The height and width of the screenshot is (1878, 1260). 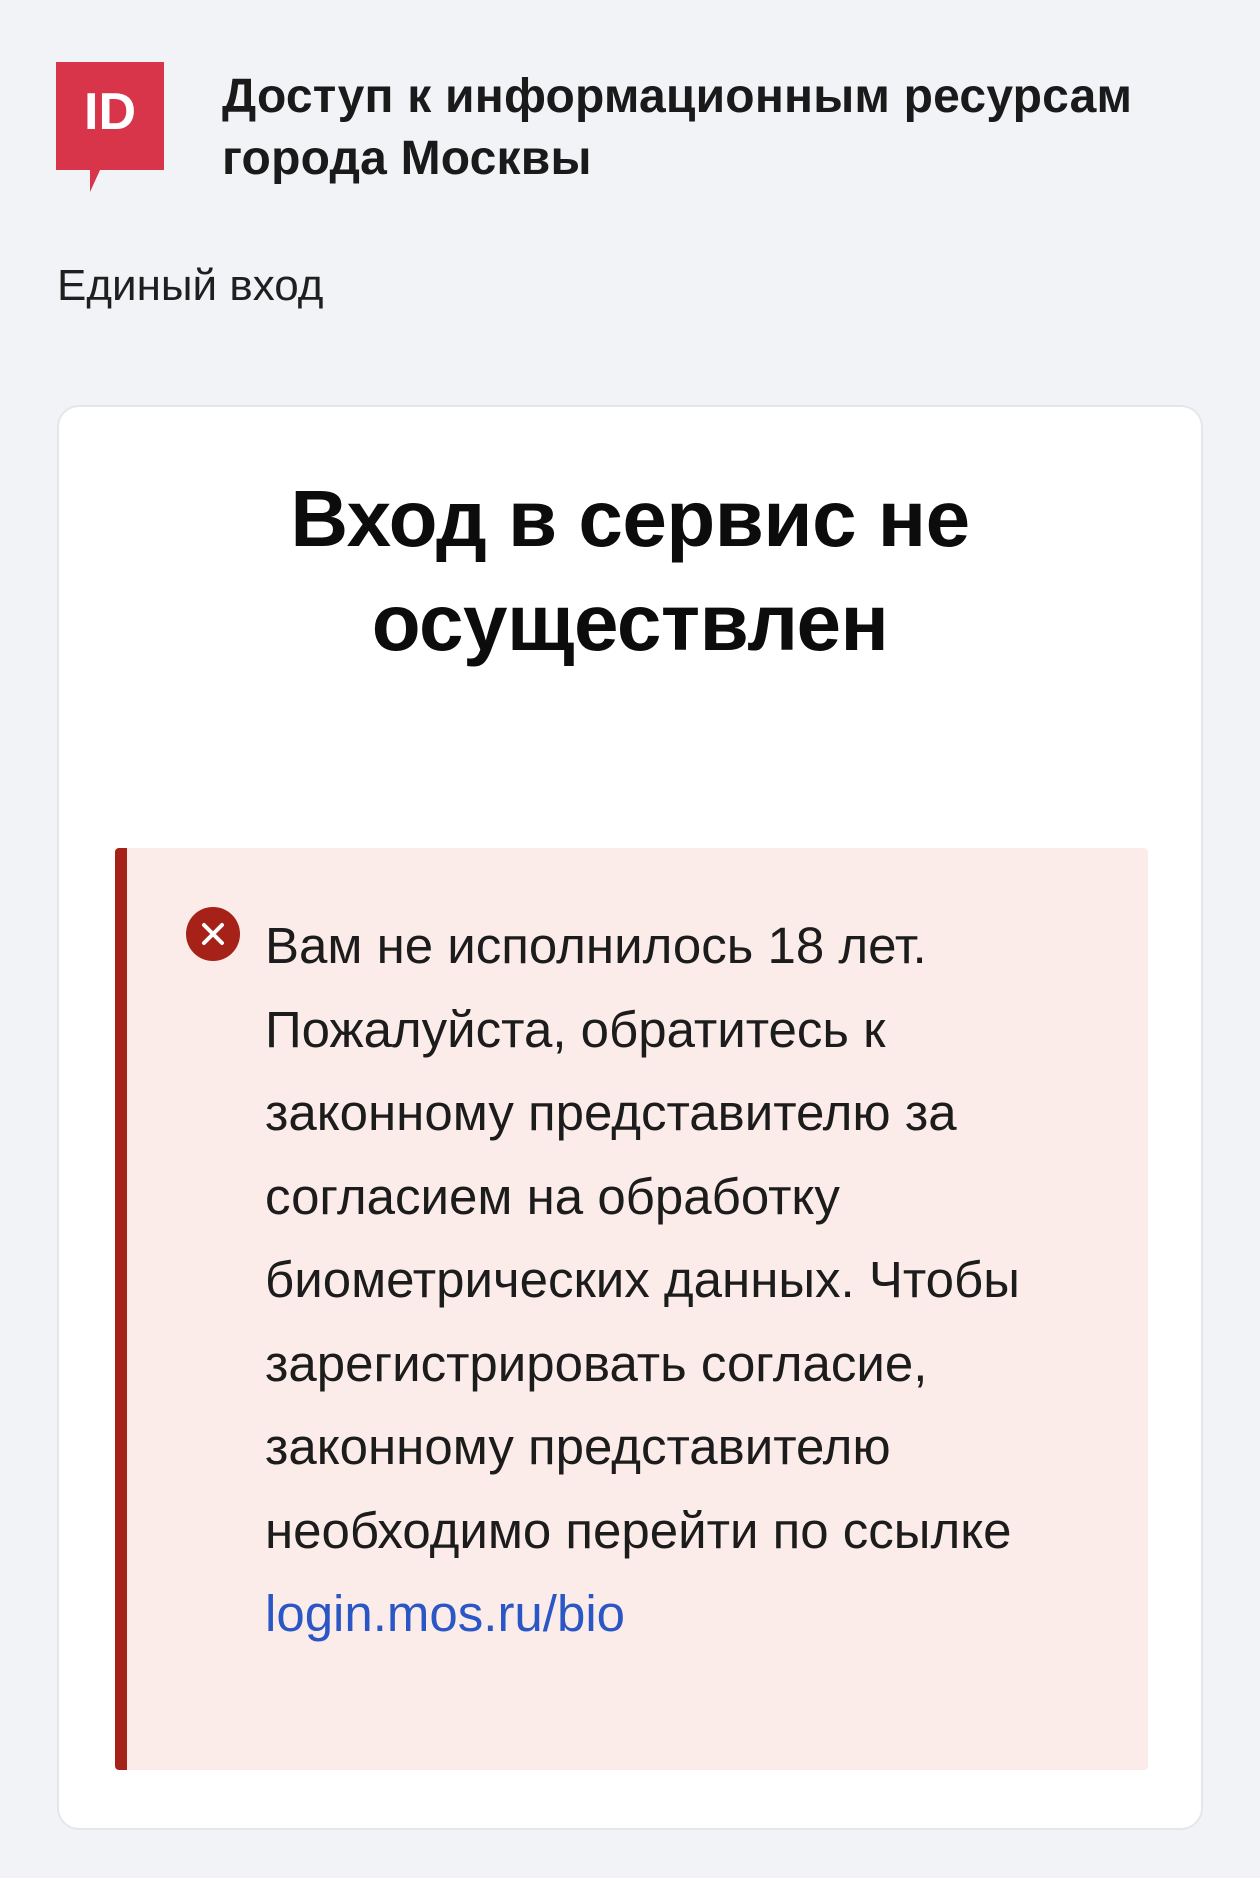 I want to click on logo-text: ID, so click(x=110, y=112).